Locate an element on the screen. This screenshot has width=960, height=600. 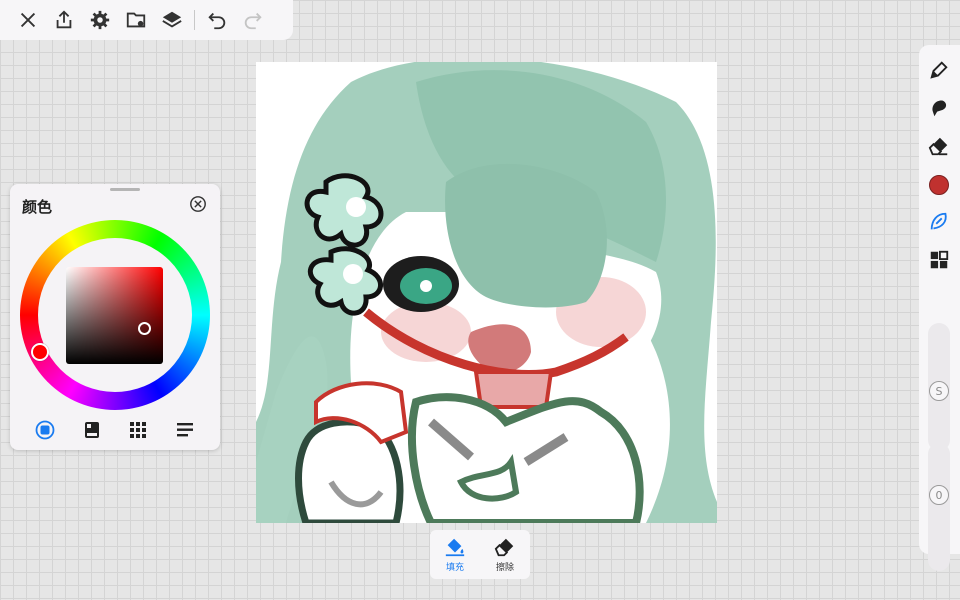
hue-cursor is located at coordinates (40, 352).